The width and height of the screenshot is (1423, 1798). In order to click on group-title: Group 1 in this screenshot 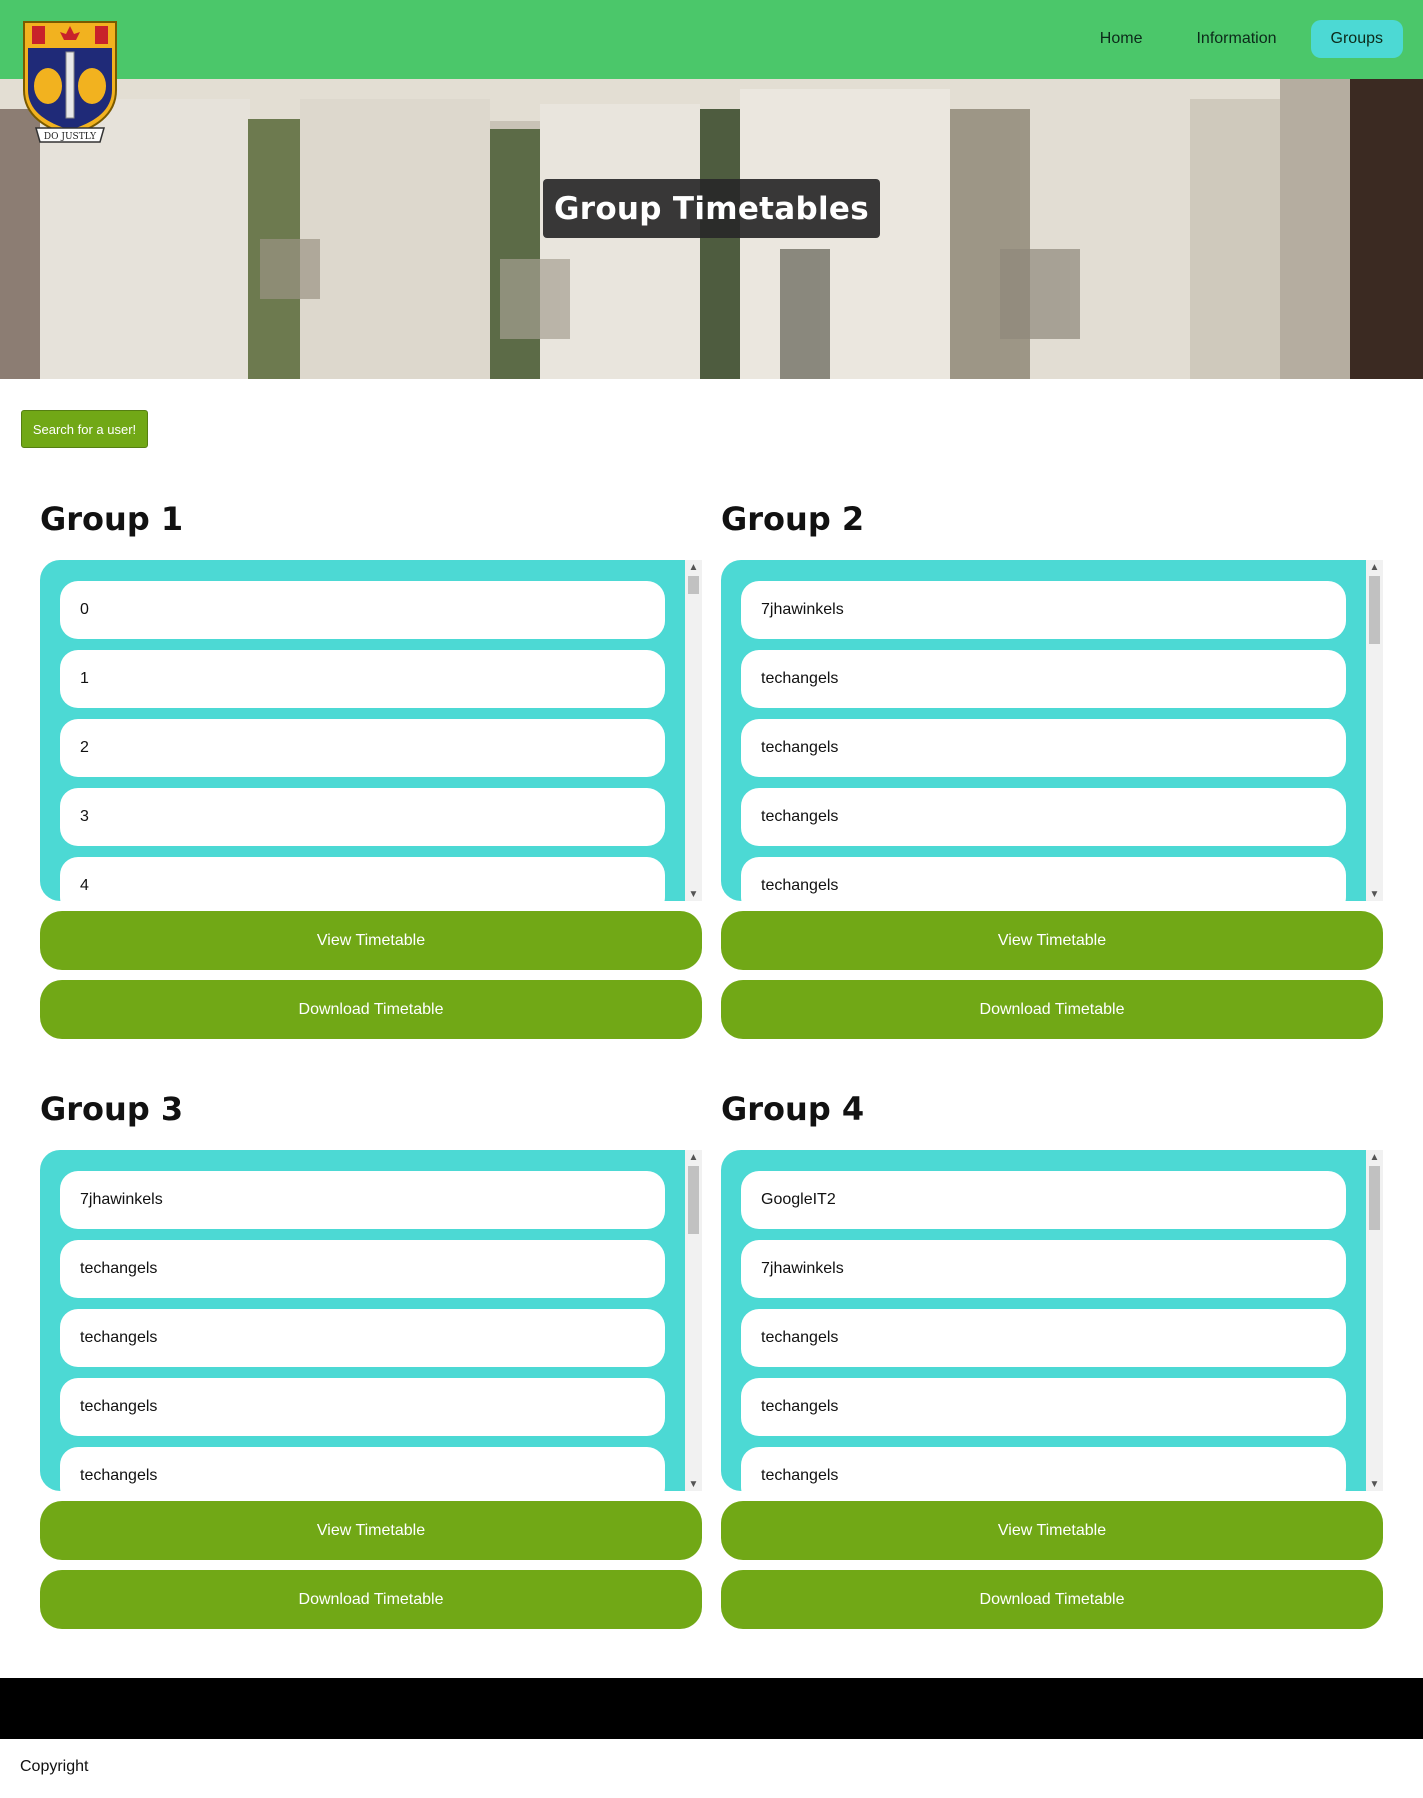, I will do `click(112, 519)`.